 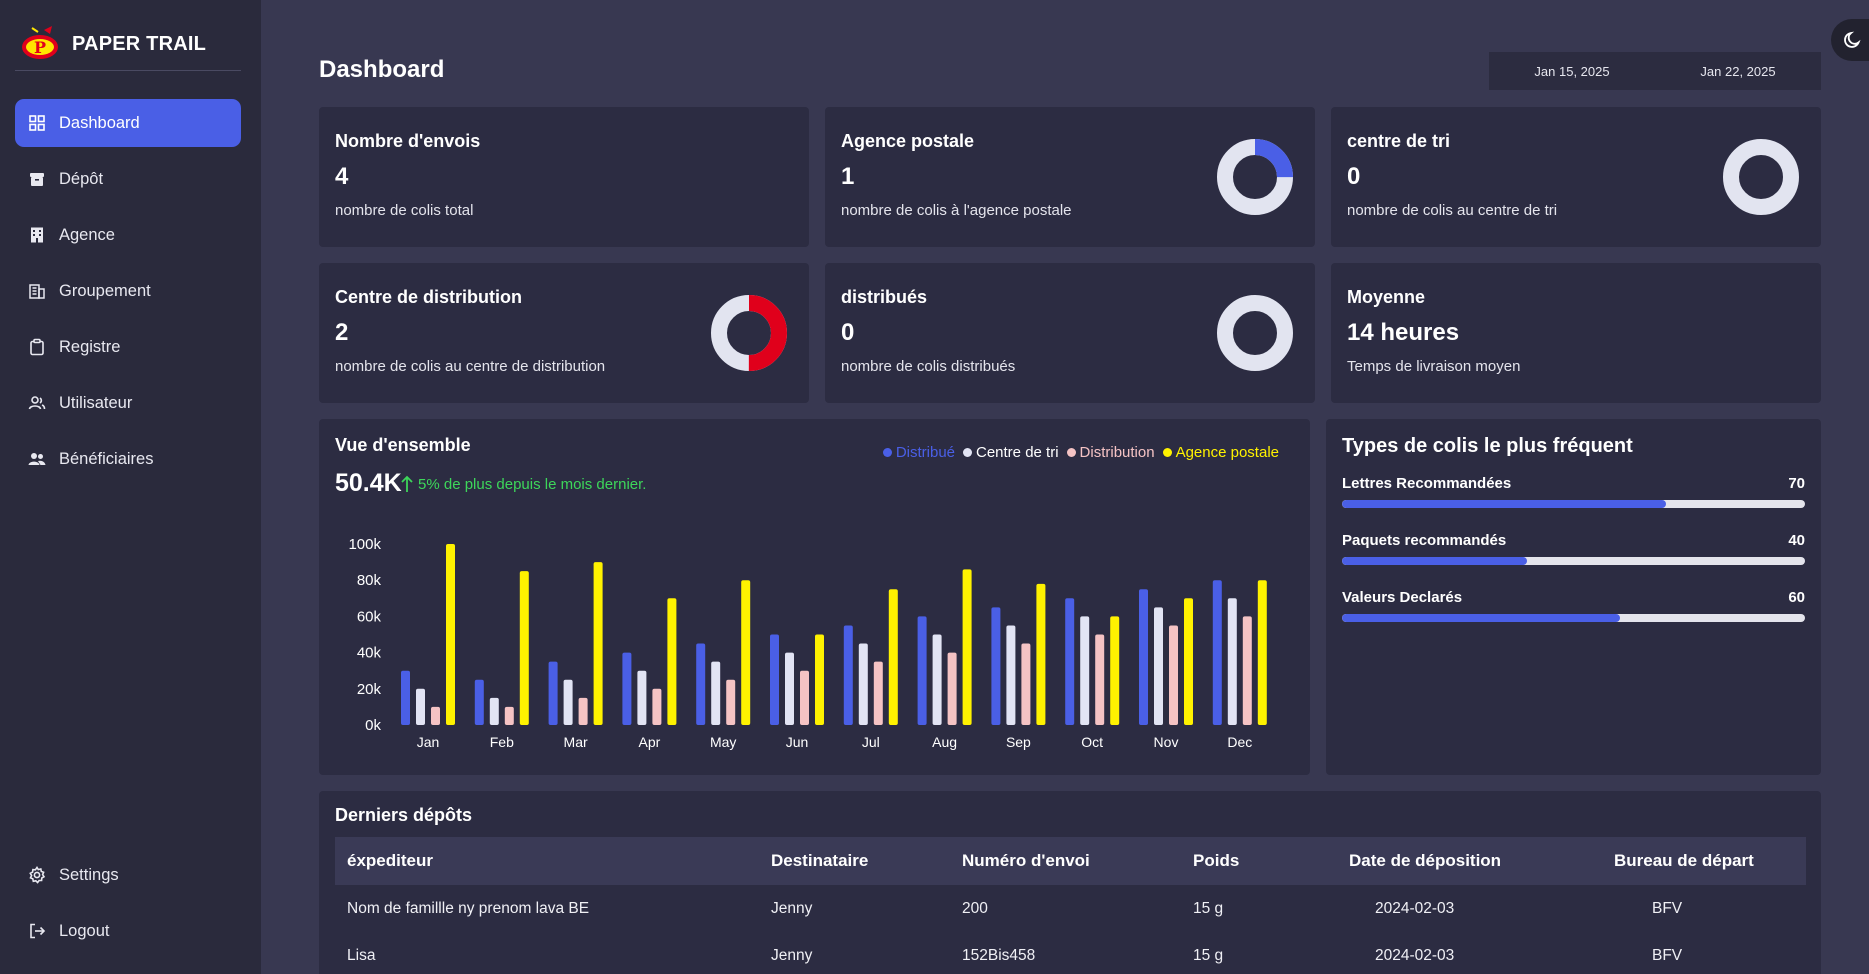 I want to click on type-value: 70, so click(x=1796, y=483).